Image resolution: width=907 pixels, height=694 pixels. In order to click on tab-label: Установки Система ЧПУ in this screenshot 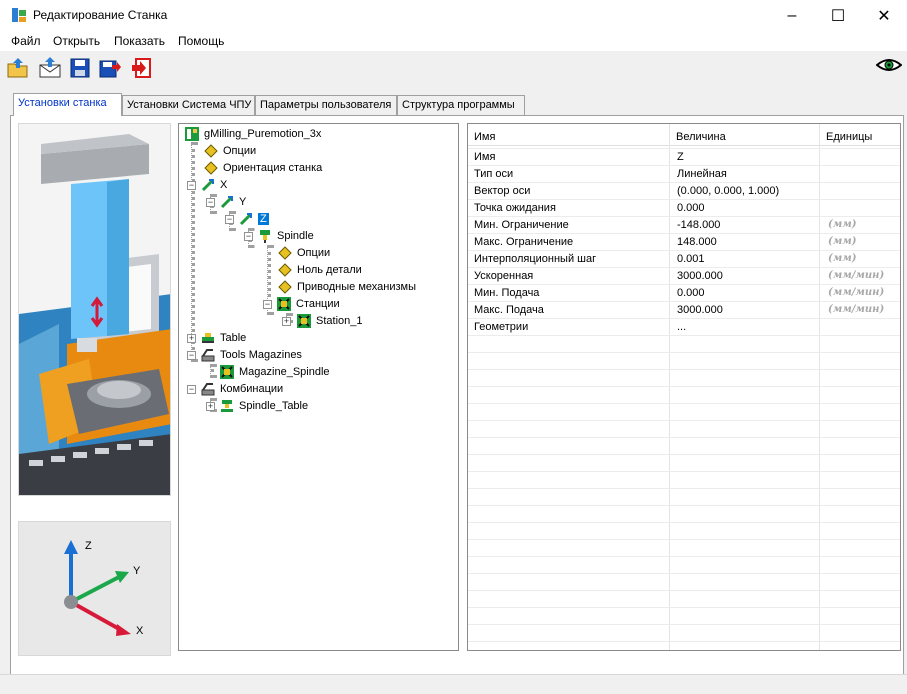, I will do `click(189, 105)`.